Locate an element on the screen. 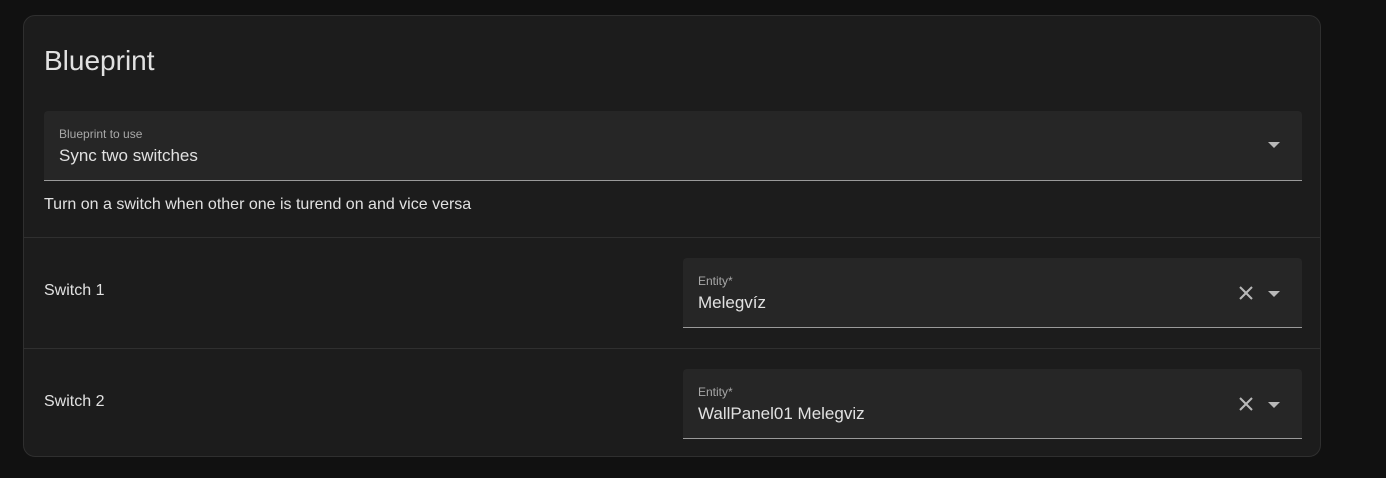 This screenshot has height=478, width=1386. entity-select-switch-2: Entity* WallPanel01 Melegviz is located at coordinates (992, 404).